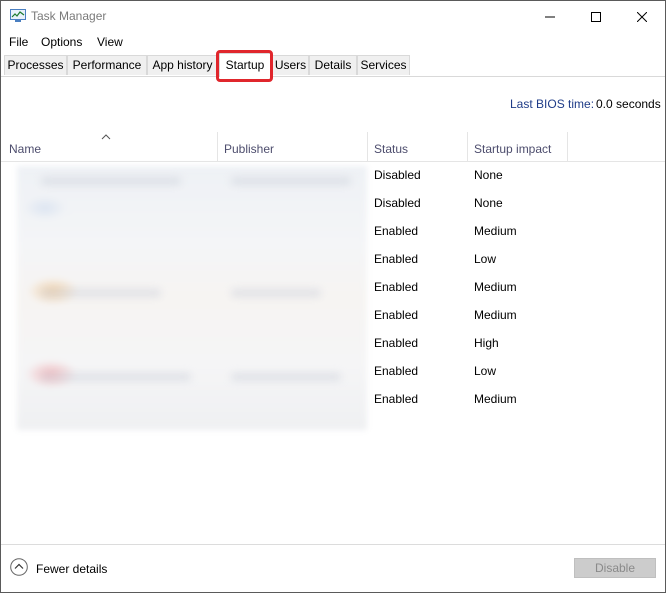 The image size is (666, 593). I want to click on tab-services: Services, so click(383, 65).